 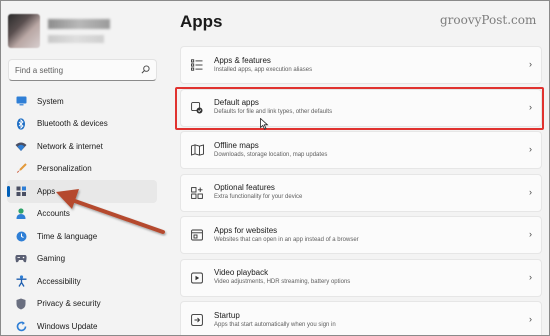 I want to click on search-box, so click(x=82, y=70).